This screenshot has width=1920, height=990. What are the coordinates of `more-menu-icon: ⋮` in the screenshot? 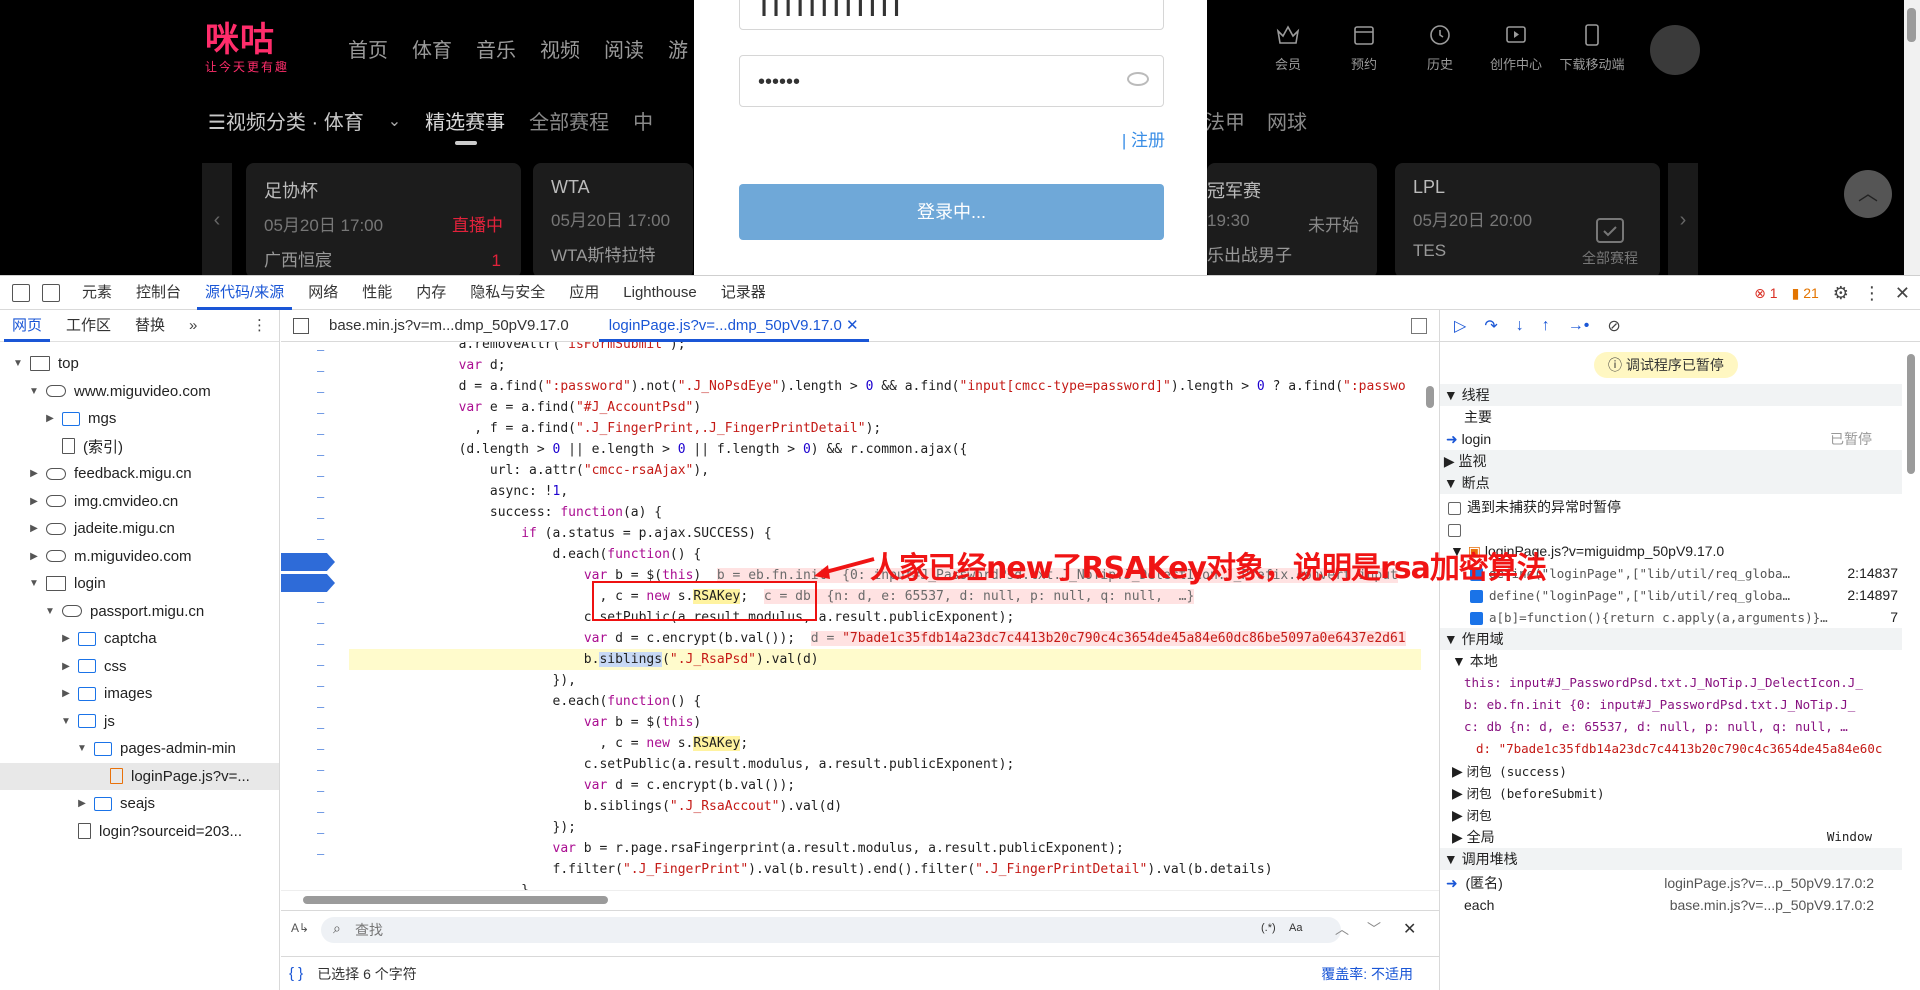 It's located at (1872, 293).